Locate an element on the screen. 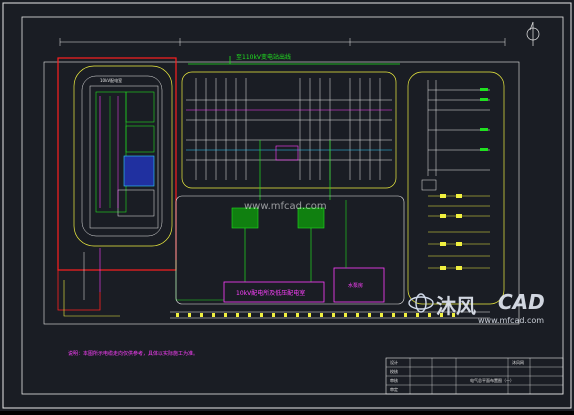 This screenshot has width=574, height=415. title-block is located at coordinates (474, 376).